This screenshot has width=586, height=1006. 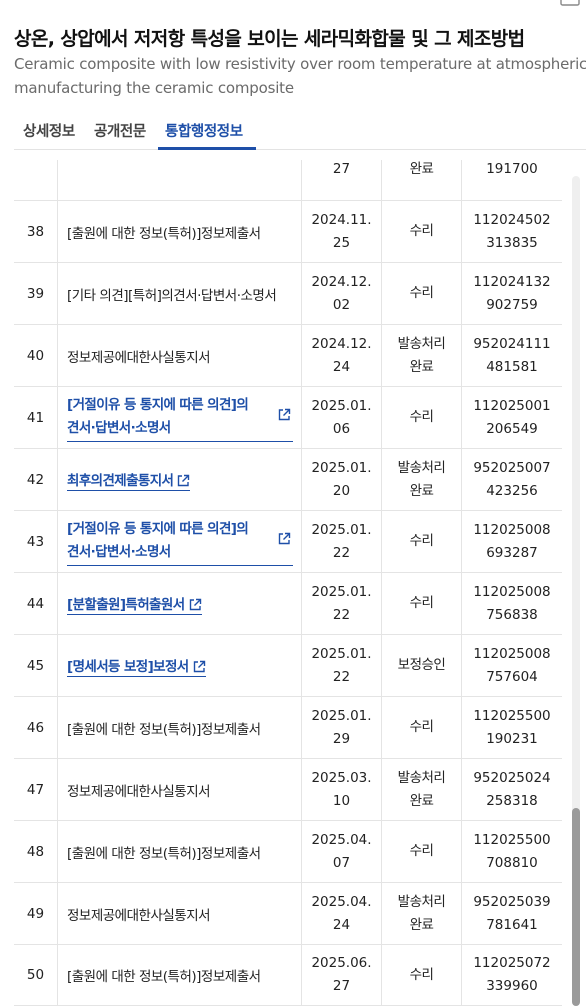 I want to click on receipt-number: 112025001 206549, so click(x=512, y=417).